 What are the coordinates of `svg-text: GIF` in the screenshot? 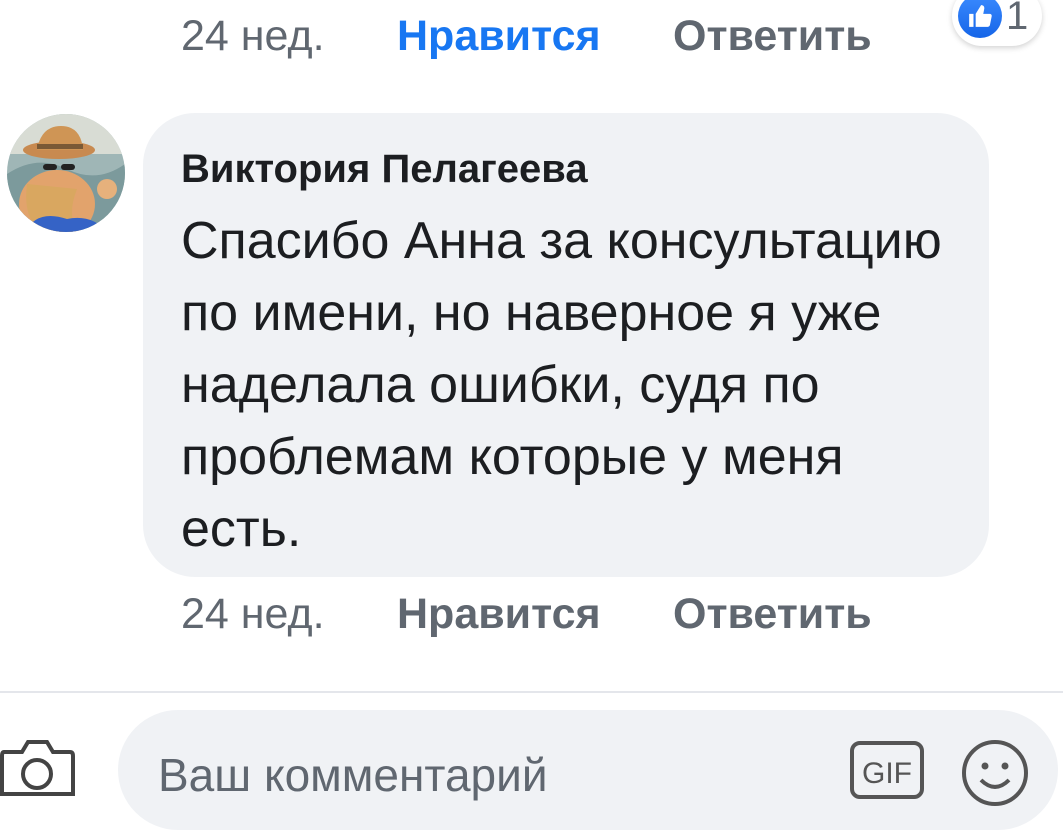 It's located at (887, 773).